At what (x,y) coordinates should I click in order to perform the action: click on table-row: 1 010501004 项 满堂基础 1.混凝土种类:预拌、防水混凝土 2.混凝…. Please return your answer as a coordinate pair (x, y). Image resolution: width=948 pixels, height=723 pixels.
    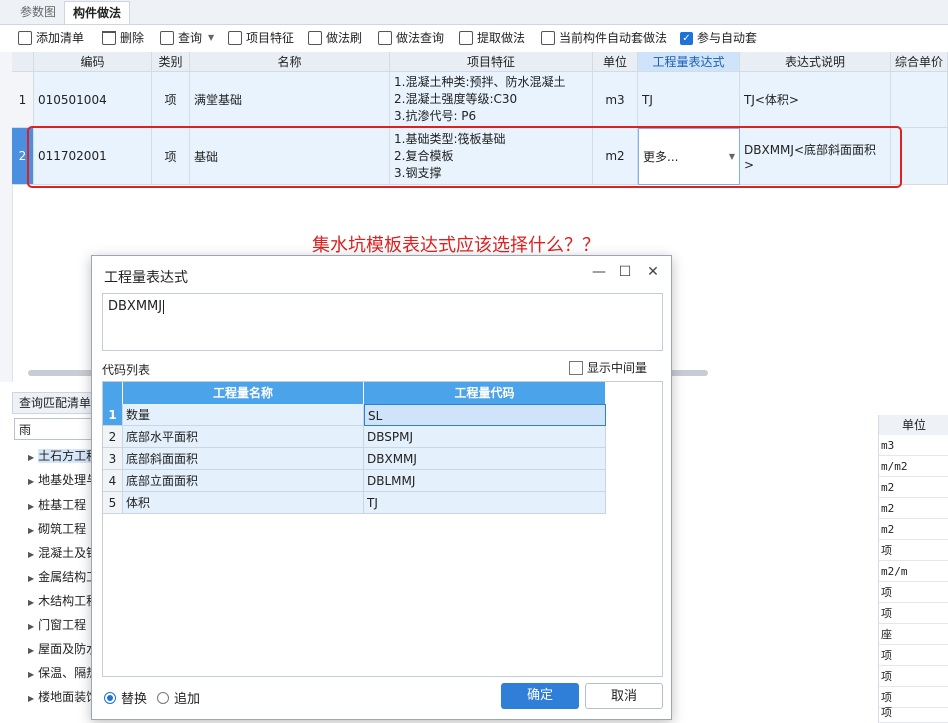
    Looking at the image, I should click on (480, 100).